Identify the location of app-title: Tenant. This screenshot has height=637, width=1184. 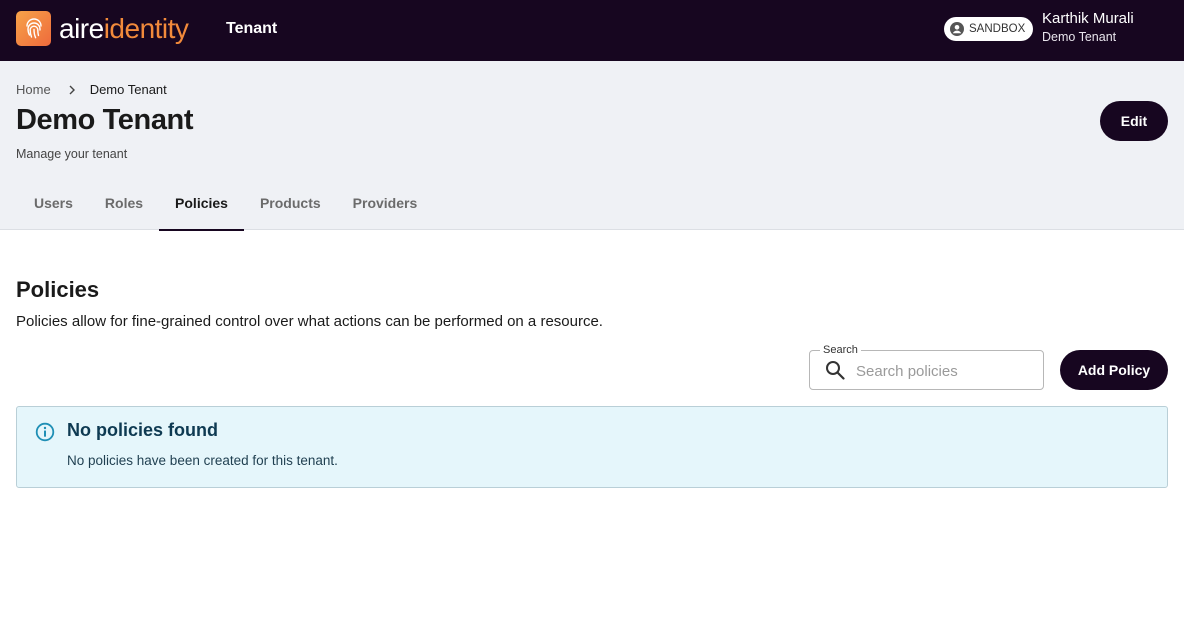
(251, 29).